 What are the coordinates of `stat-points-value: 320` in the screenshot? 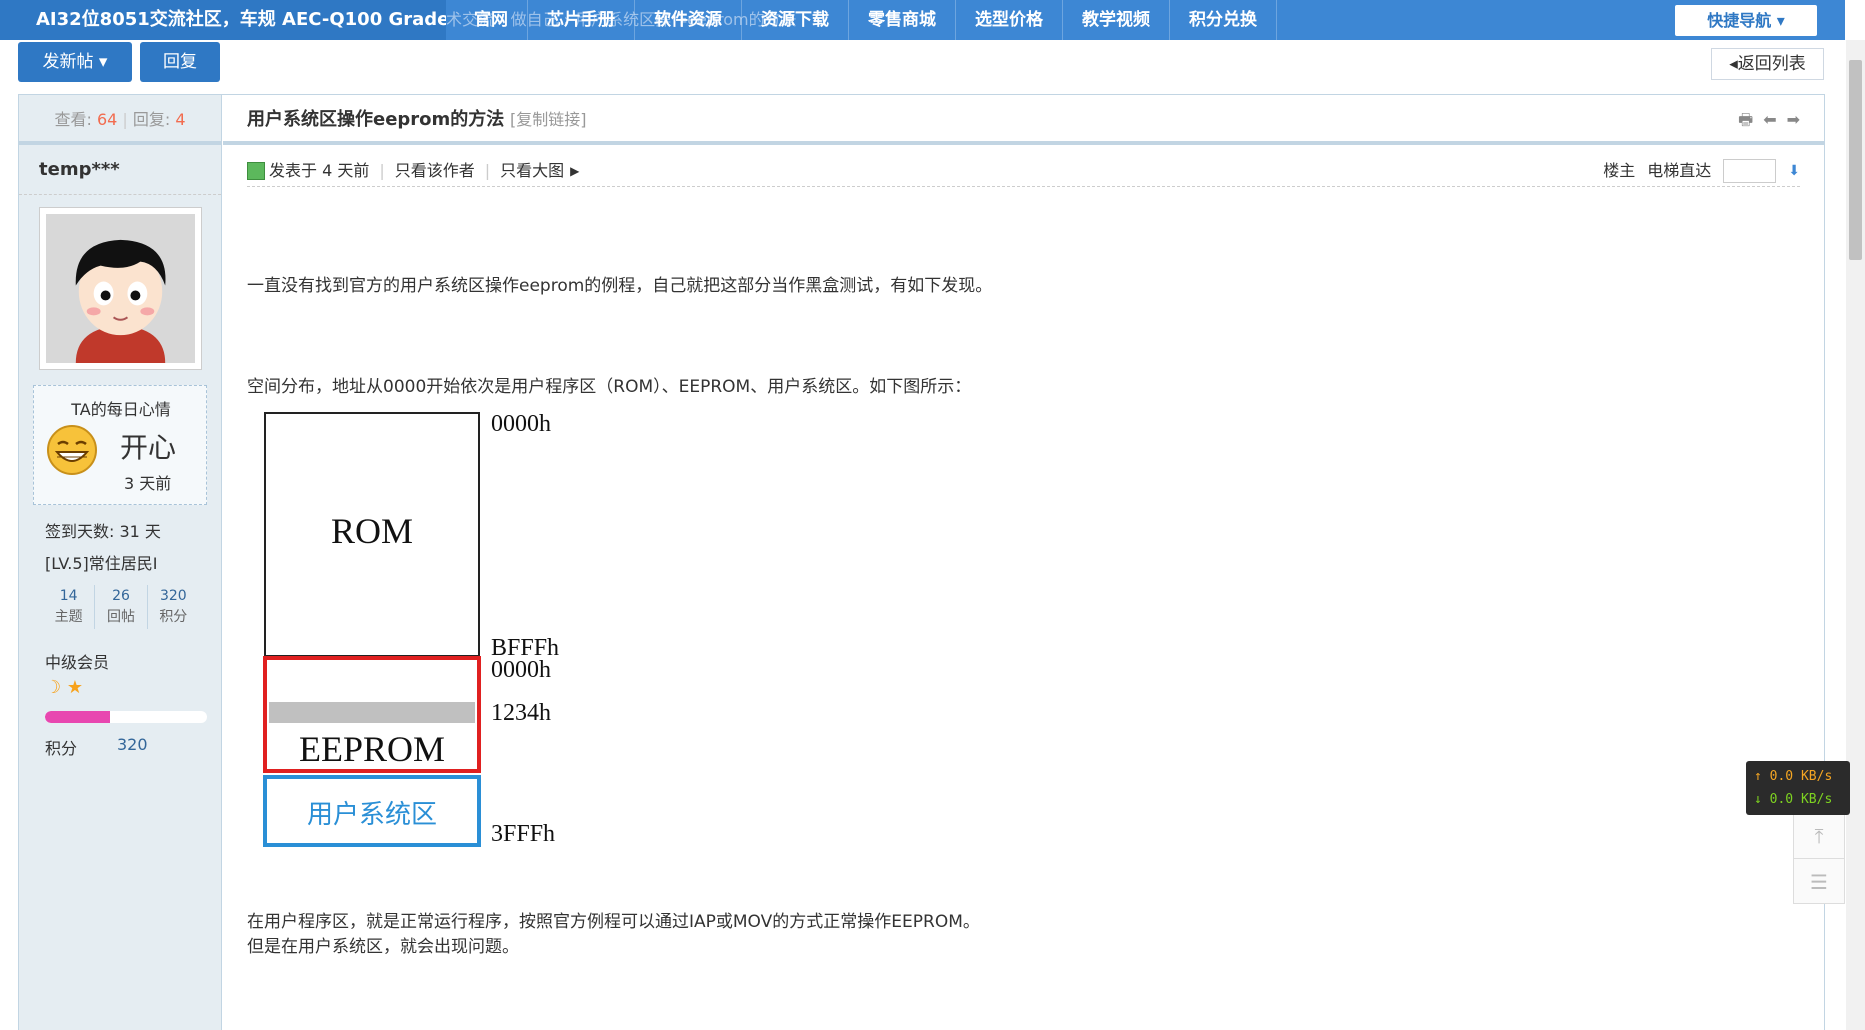 It's located at (173, 596).